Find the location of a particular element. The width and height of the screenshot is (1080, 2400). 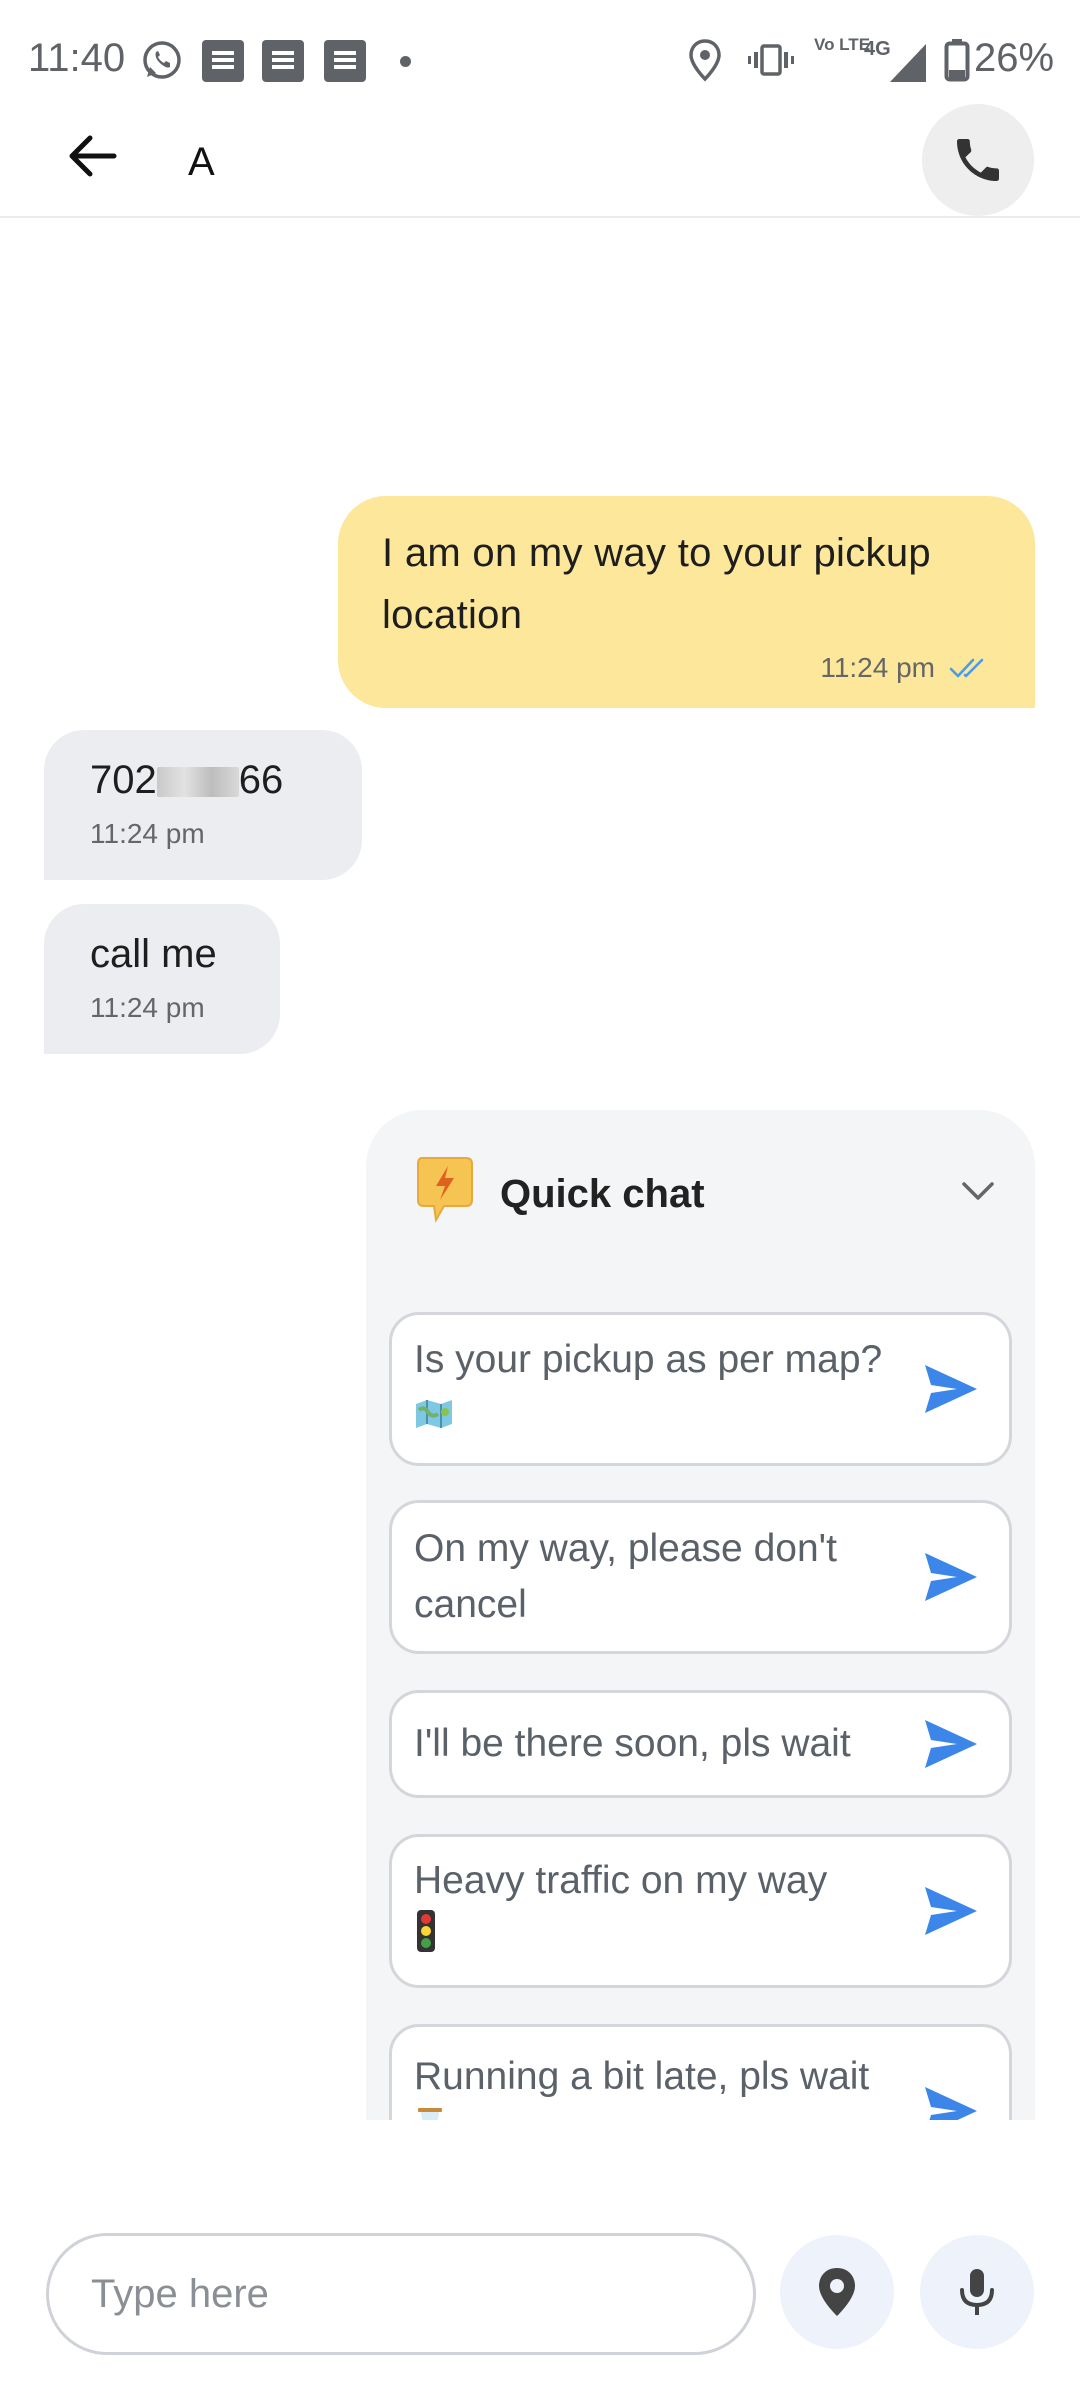

message-composer is located at coordinates (540, 2300).